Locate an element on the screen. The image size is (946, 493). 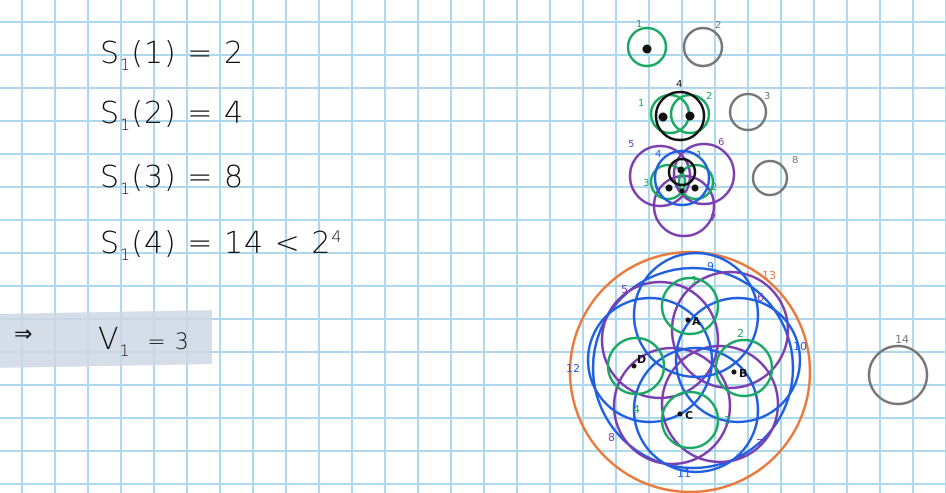
label: B is located at coordinates (743, 373).